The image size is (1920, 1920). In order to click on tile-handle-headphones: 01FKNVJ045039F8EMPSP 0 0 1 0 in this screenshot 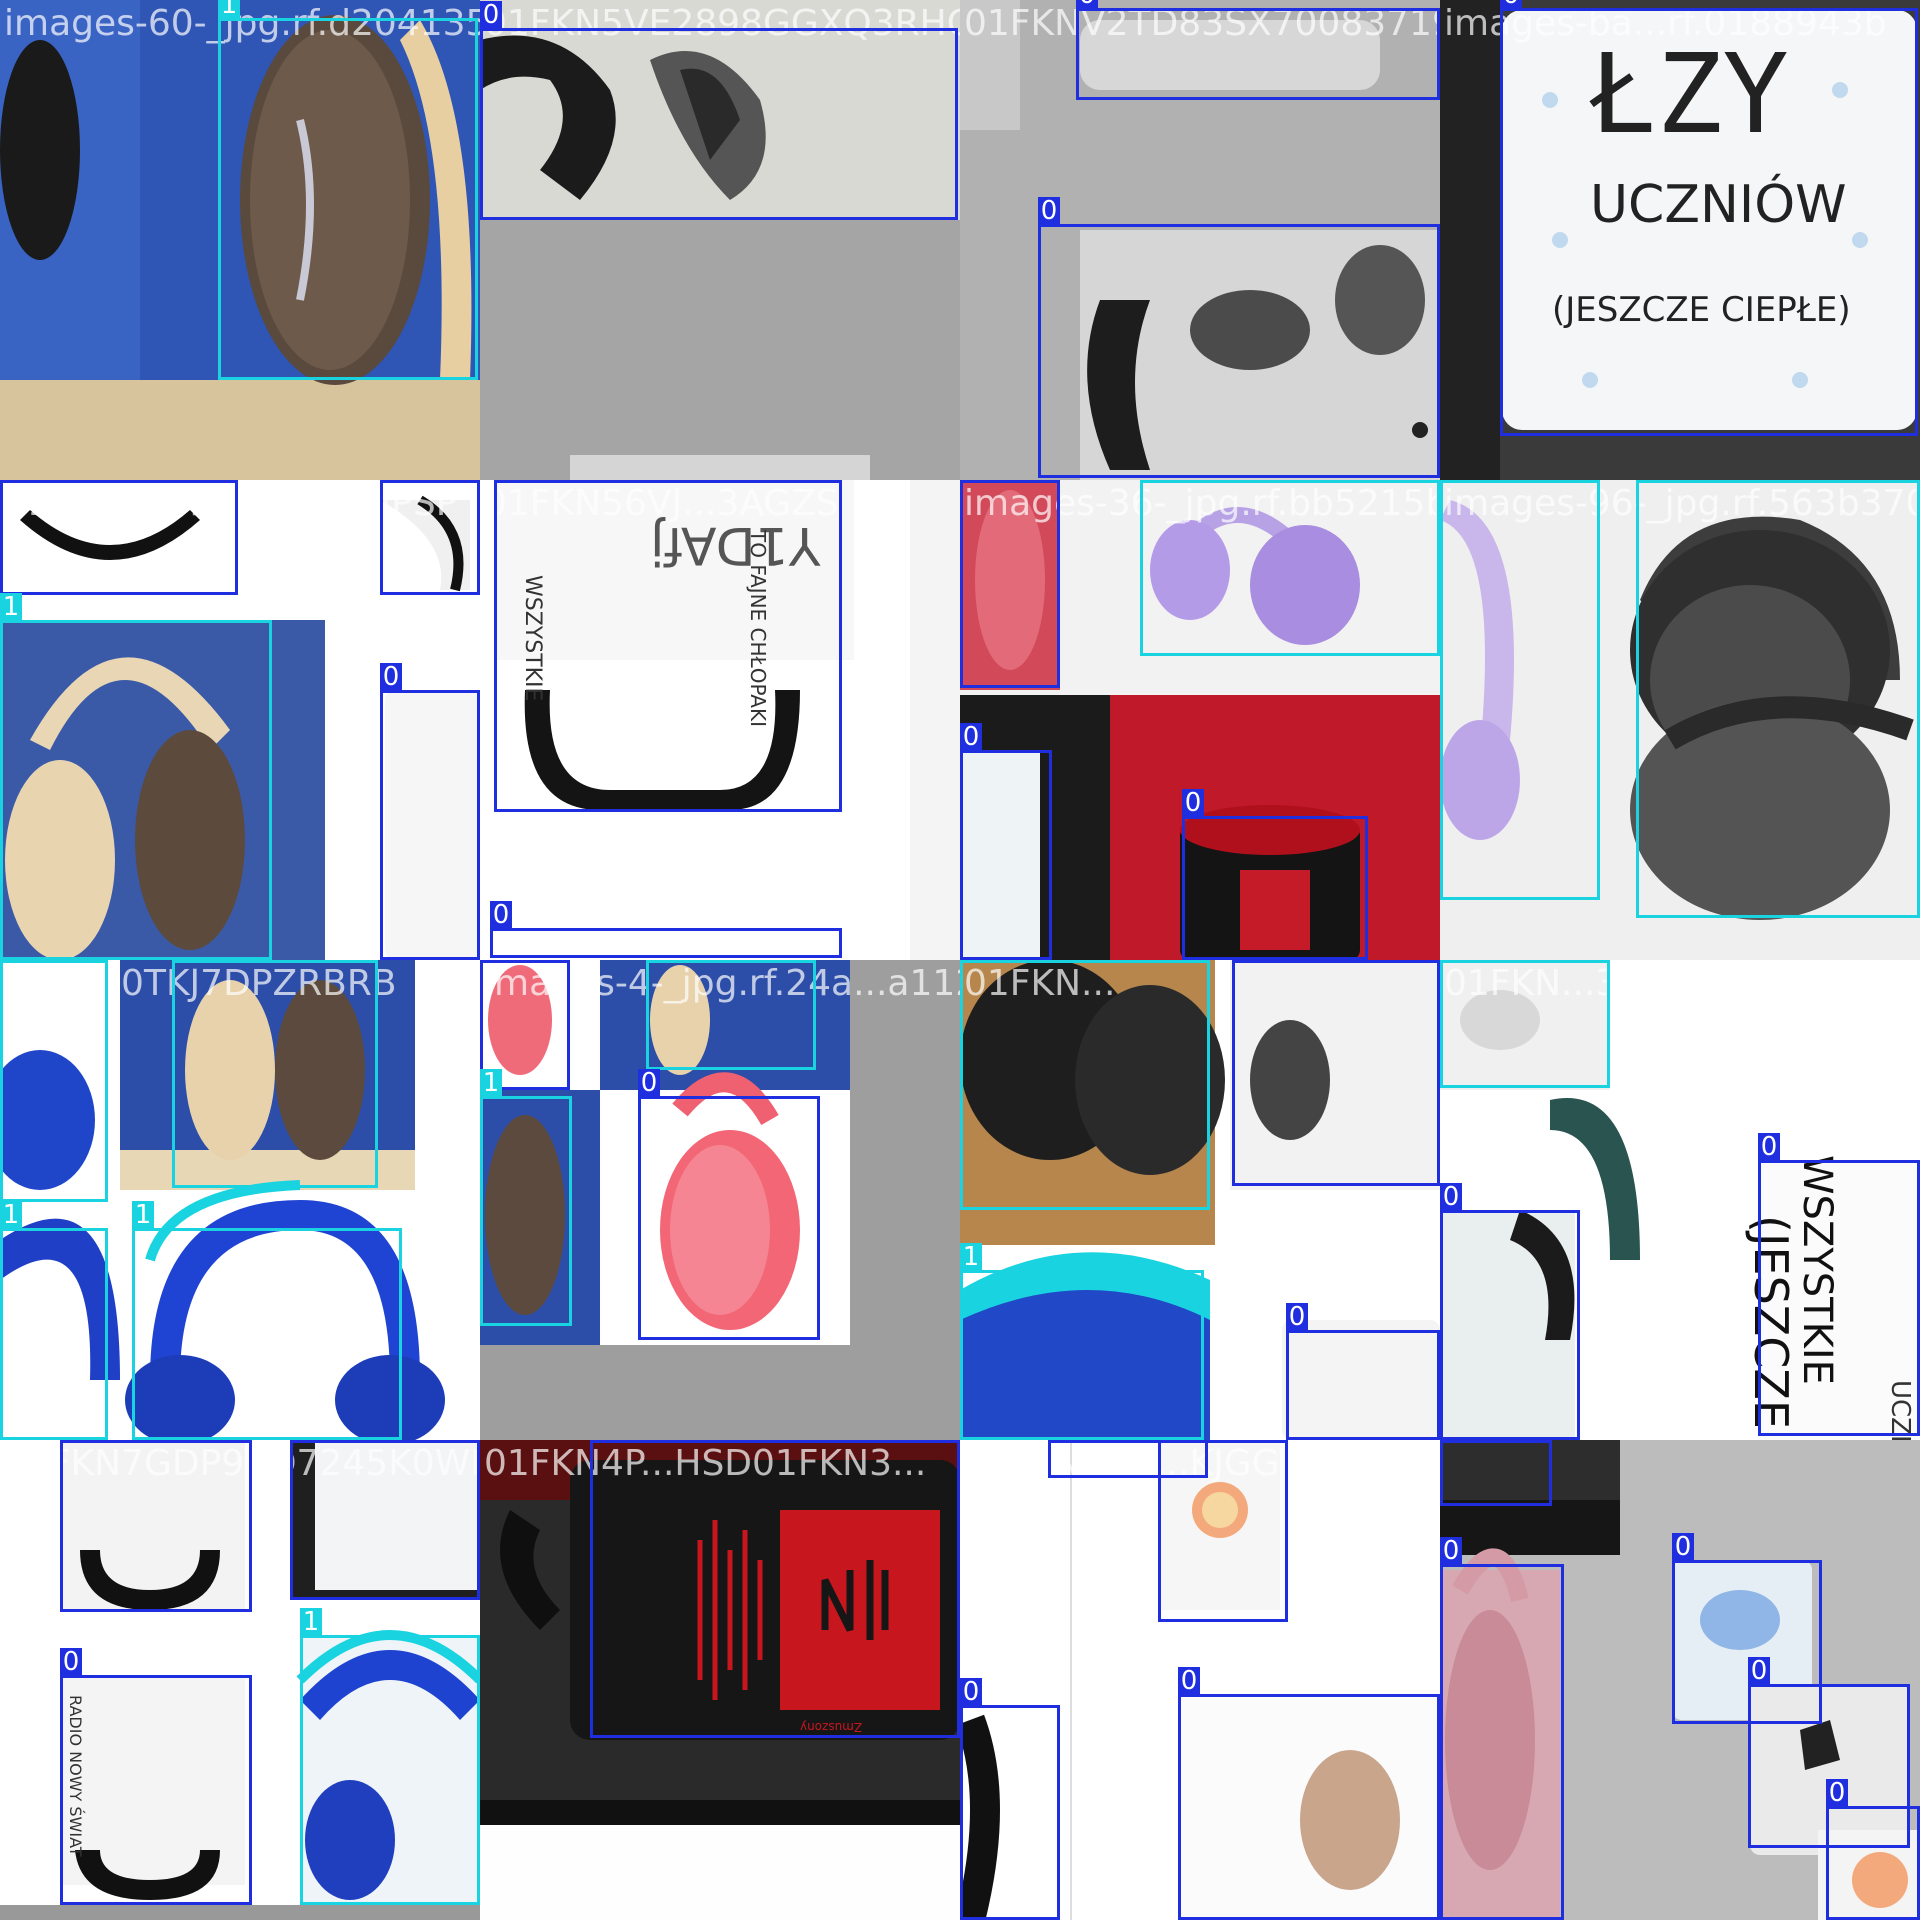, I will do `click(240, 720)`.